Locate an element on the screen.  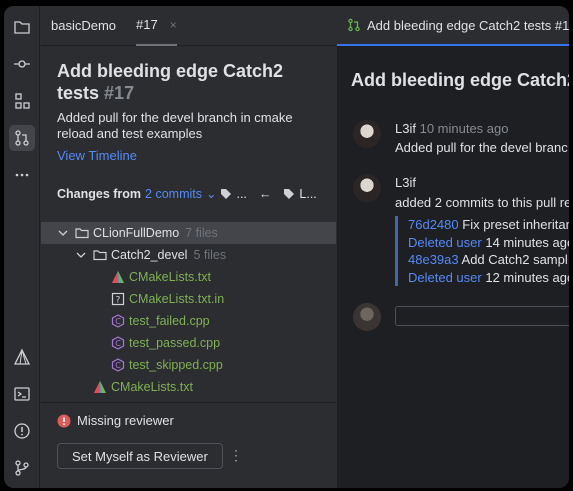
close-icon: × is located at coordinates (173, 25).